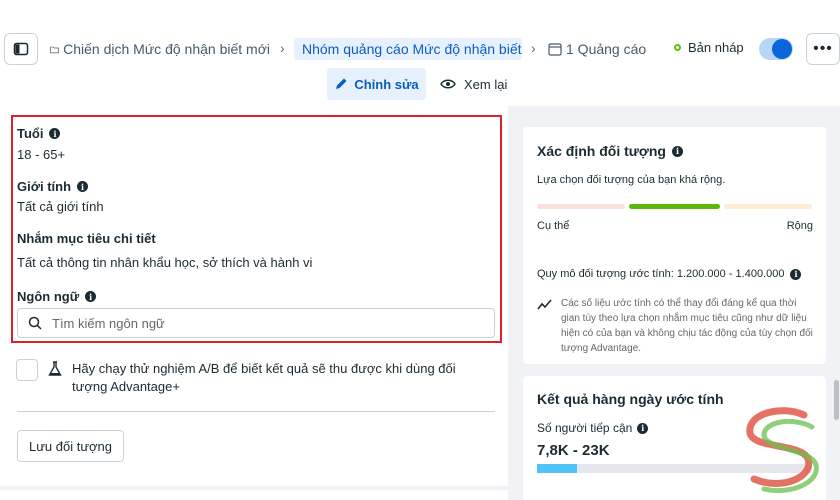 The image size is (840, 500). I want to click on status-dot-icon, so click(677, 47).